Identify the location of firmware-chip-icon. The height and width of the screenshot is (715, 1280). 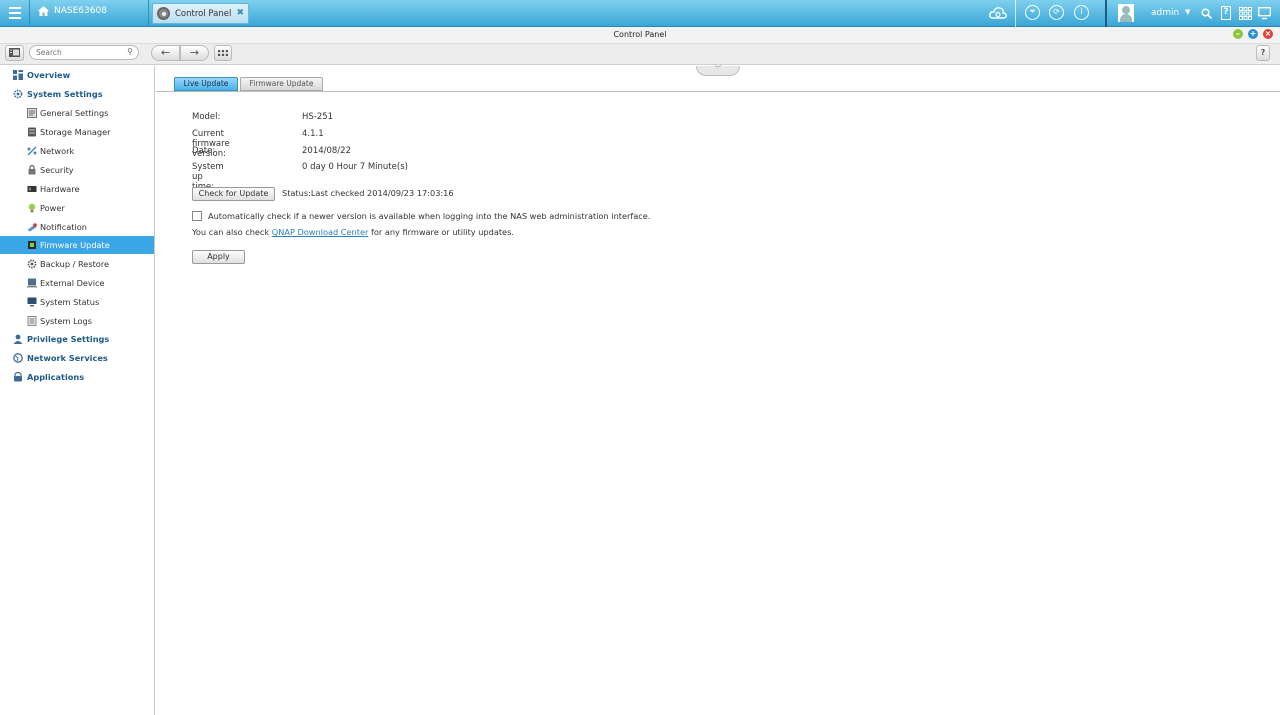
(32, 245).